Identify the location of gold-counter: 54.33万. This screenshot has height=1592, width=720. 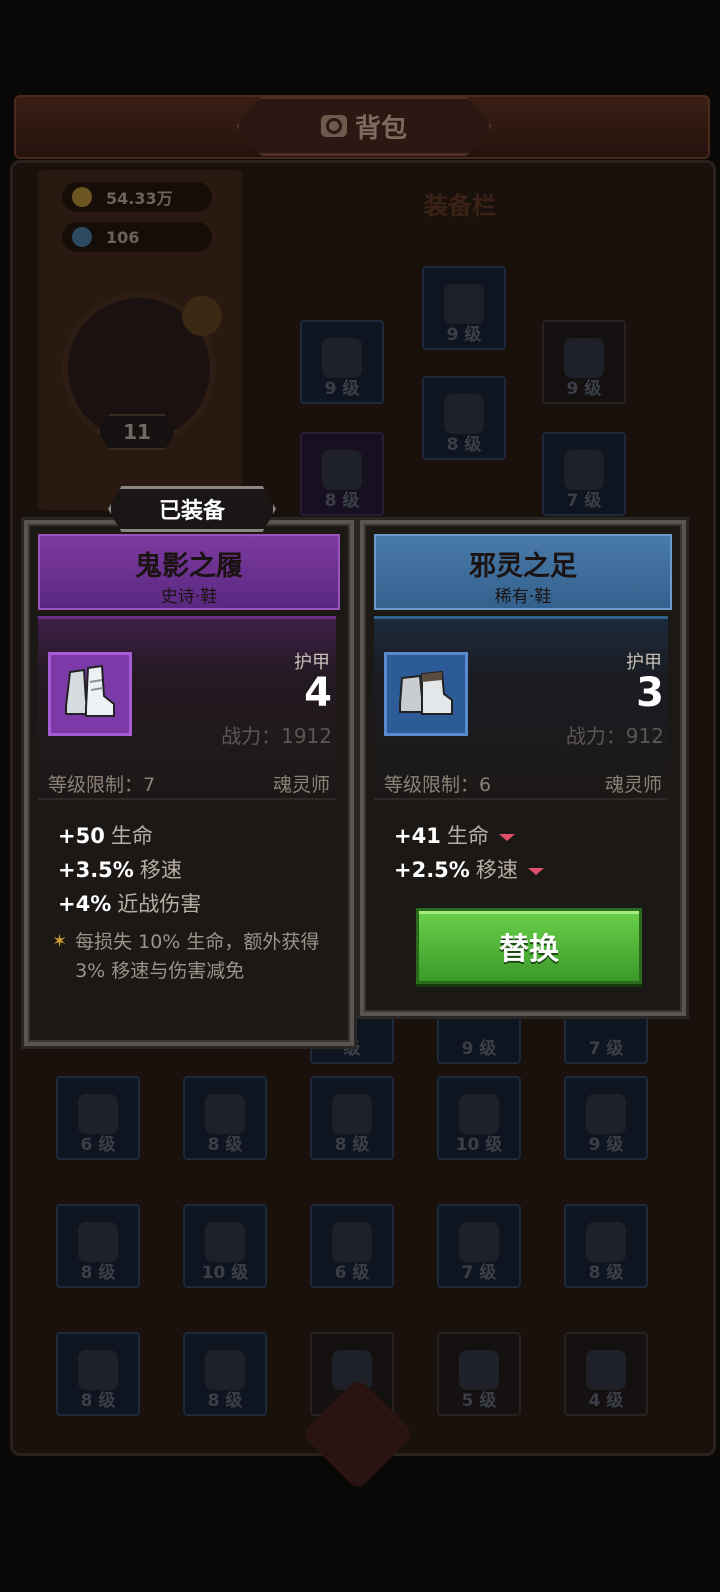
(137, 197).